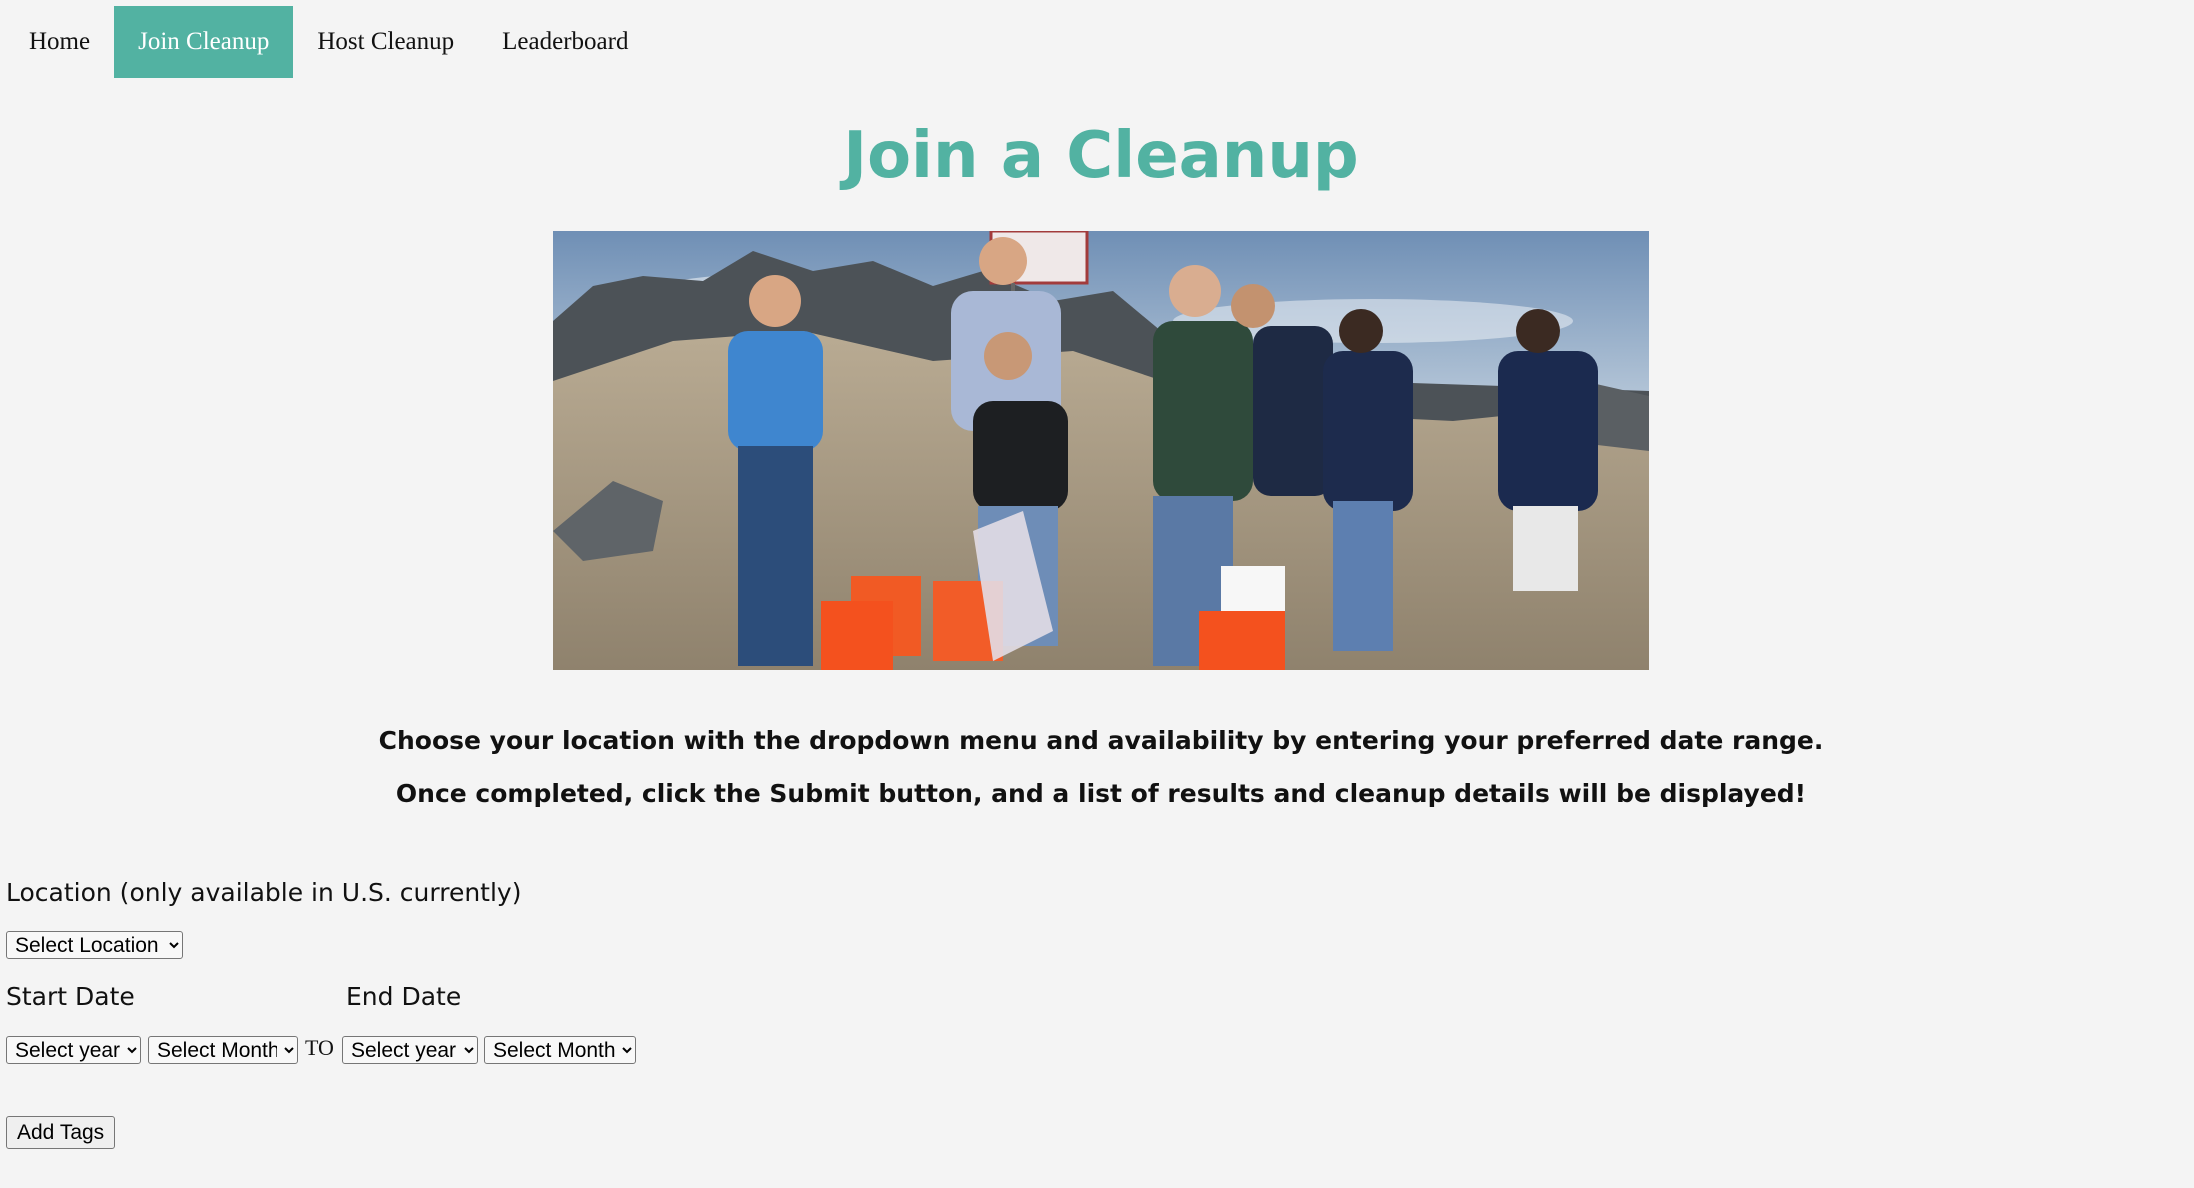  I want to click on nav-join-cleanup: Join Cleanup, so click(204, 42).